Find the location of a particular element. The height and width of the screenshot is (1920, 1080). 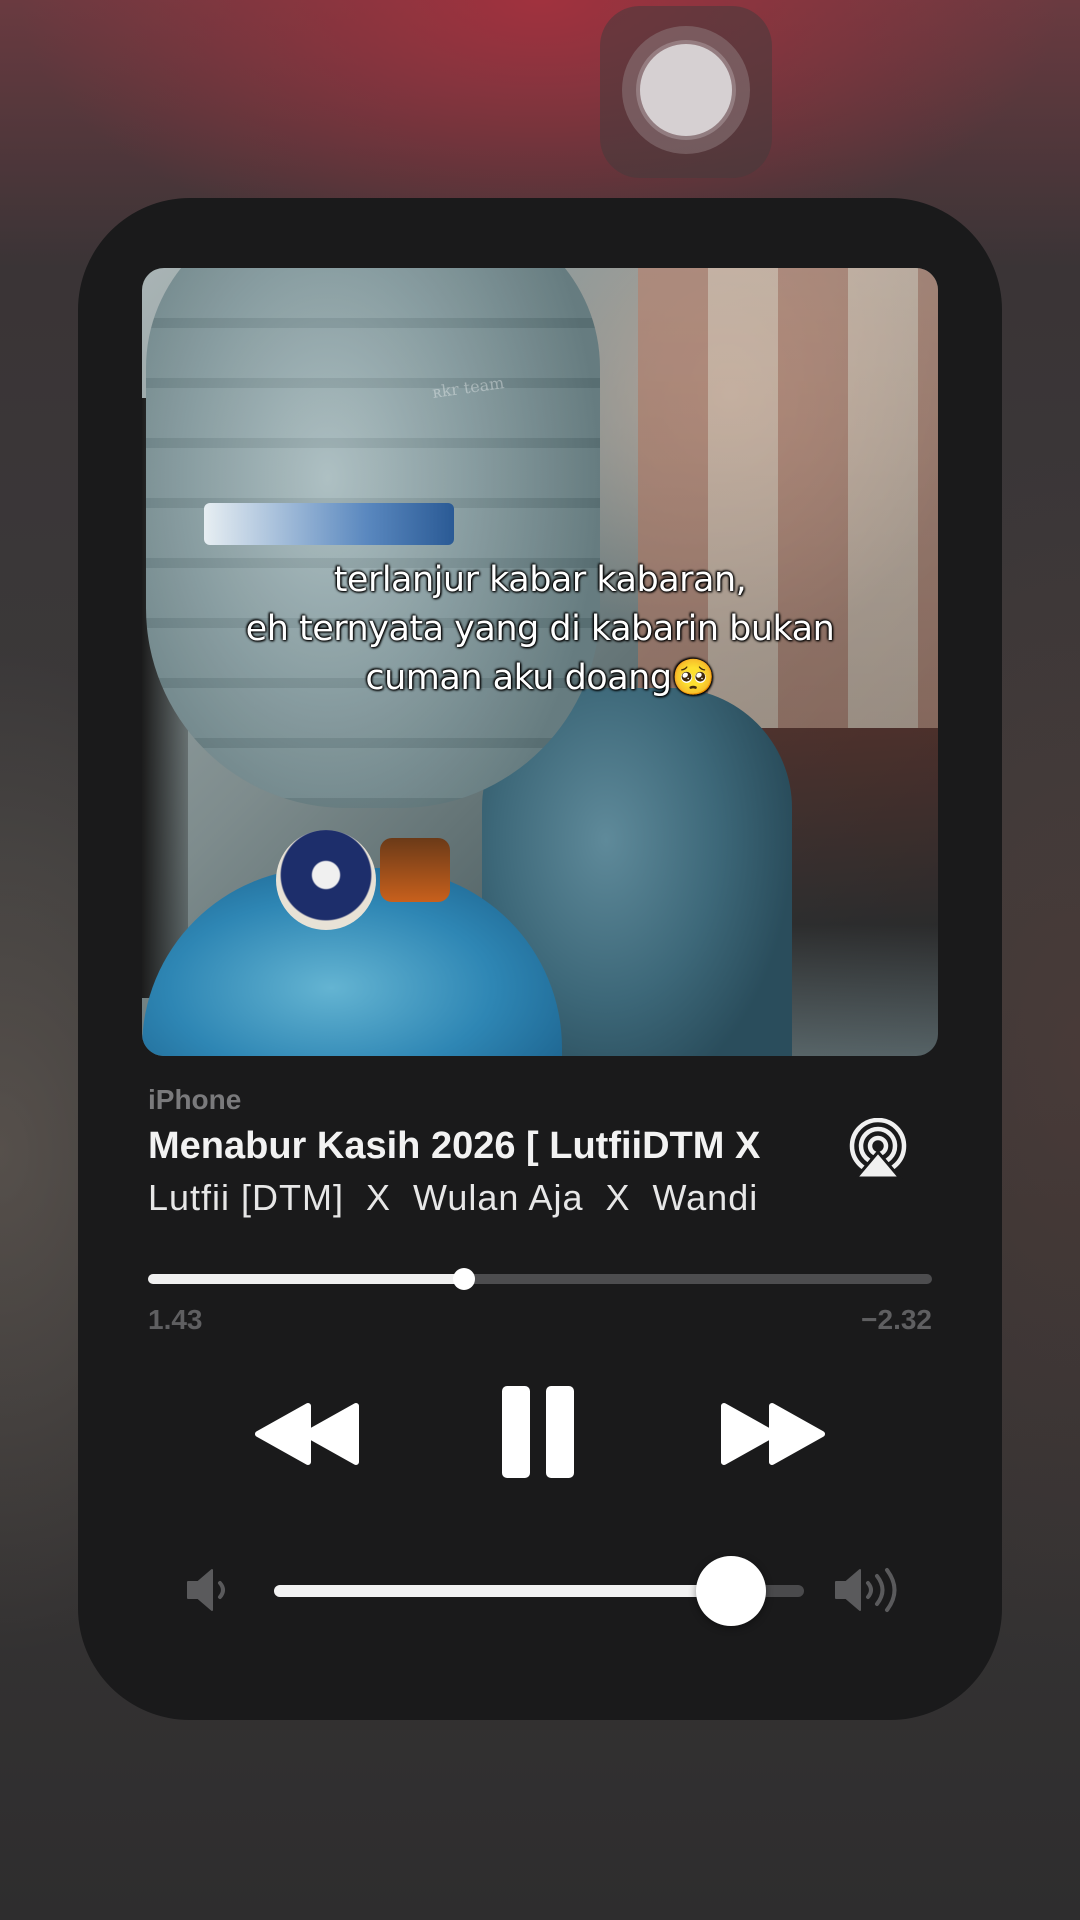

top-control-tile is located at coordinates (686, 92).